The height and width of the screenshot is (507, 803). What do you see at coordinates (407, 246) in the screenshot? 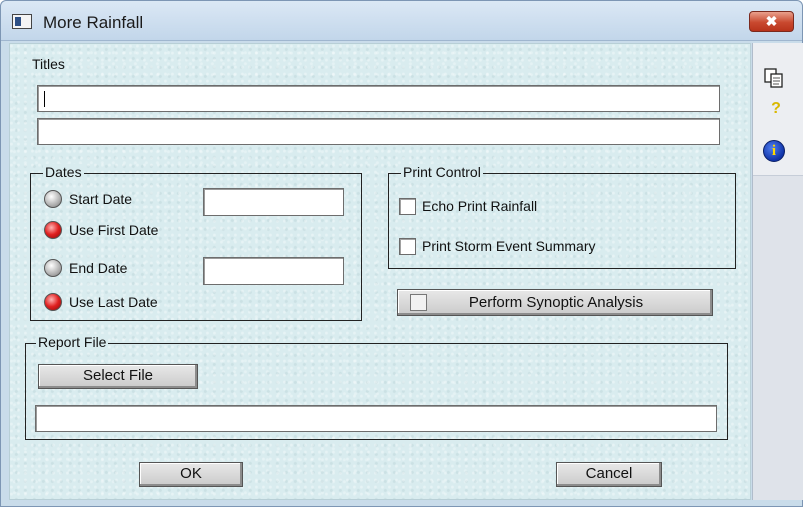
I see `print-storm-event-summary-checkbox` at bounding box center [407, 246].